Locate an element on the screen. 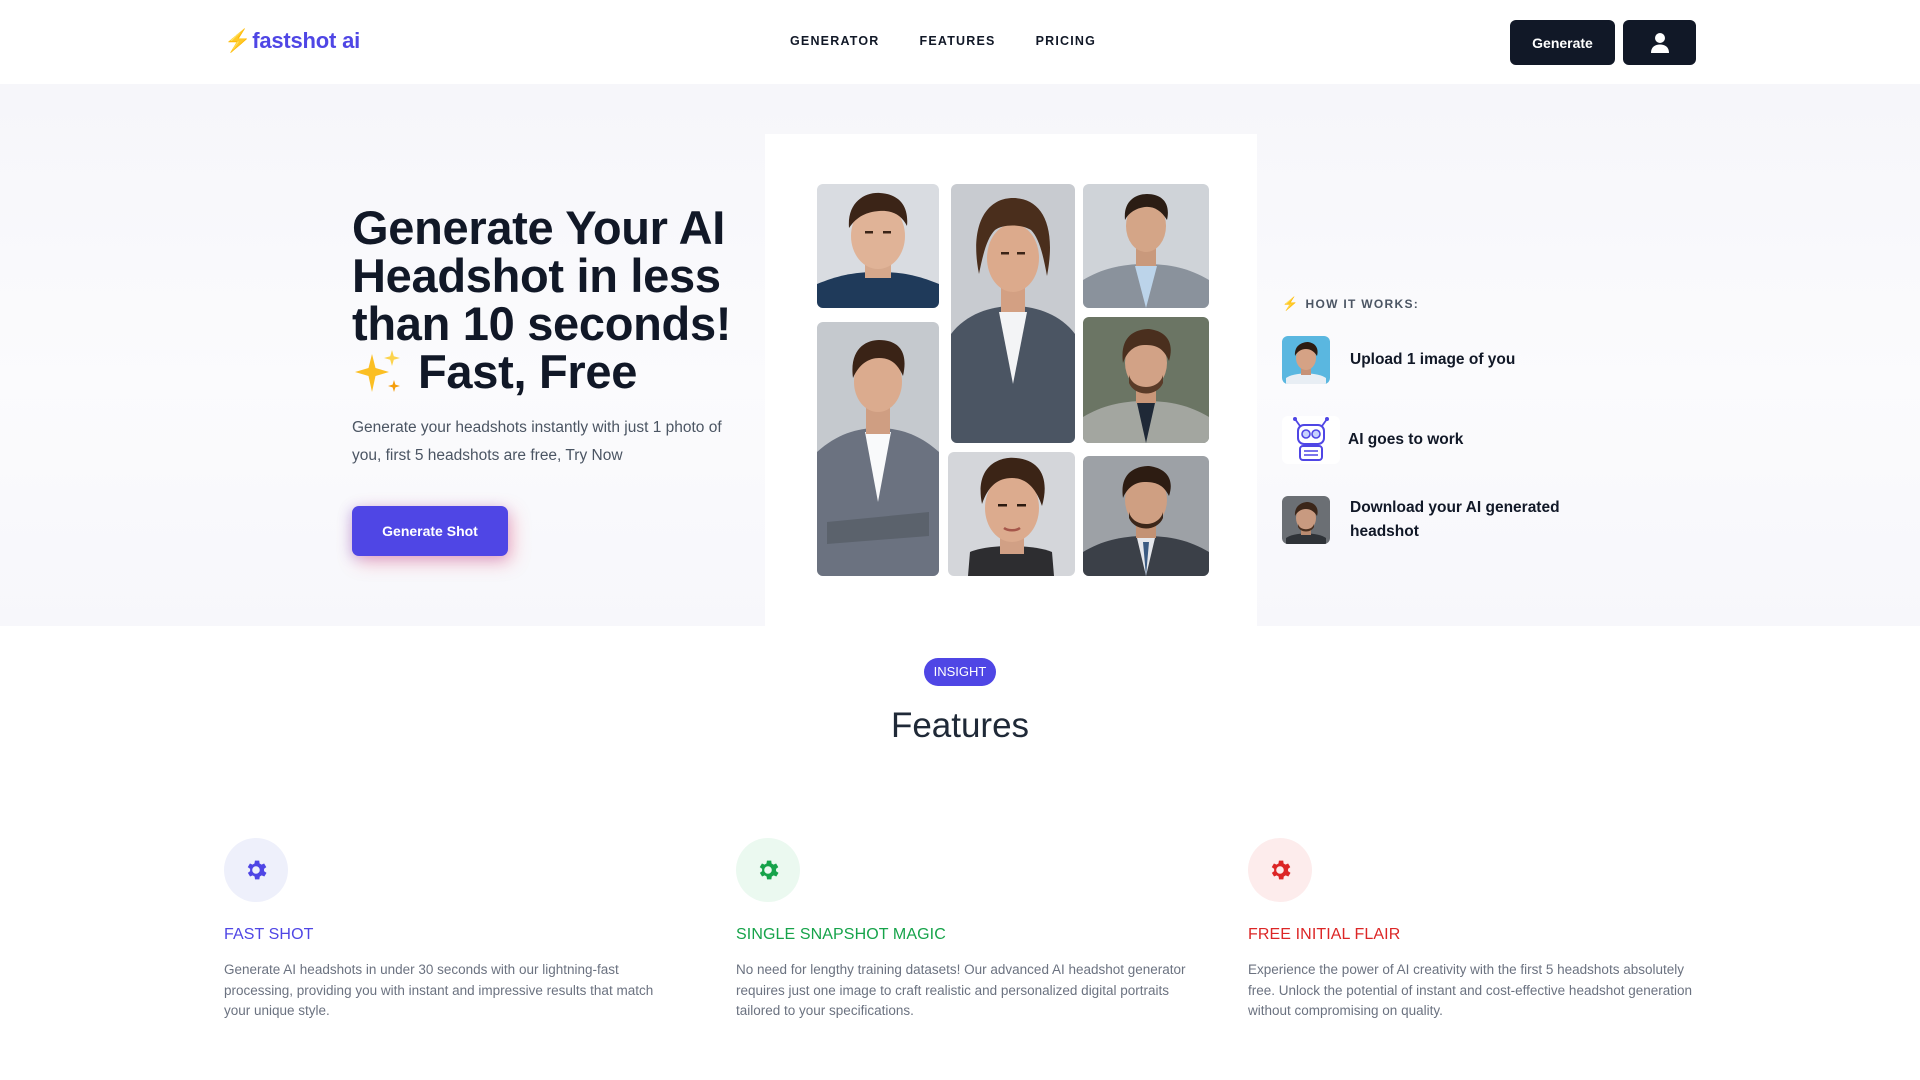  how-it-works-heading: ⚡ HOW IT WORKS: is located at coordinates (1350, 304).